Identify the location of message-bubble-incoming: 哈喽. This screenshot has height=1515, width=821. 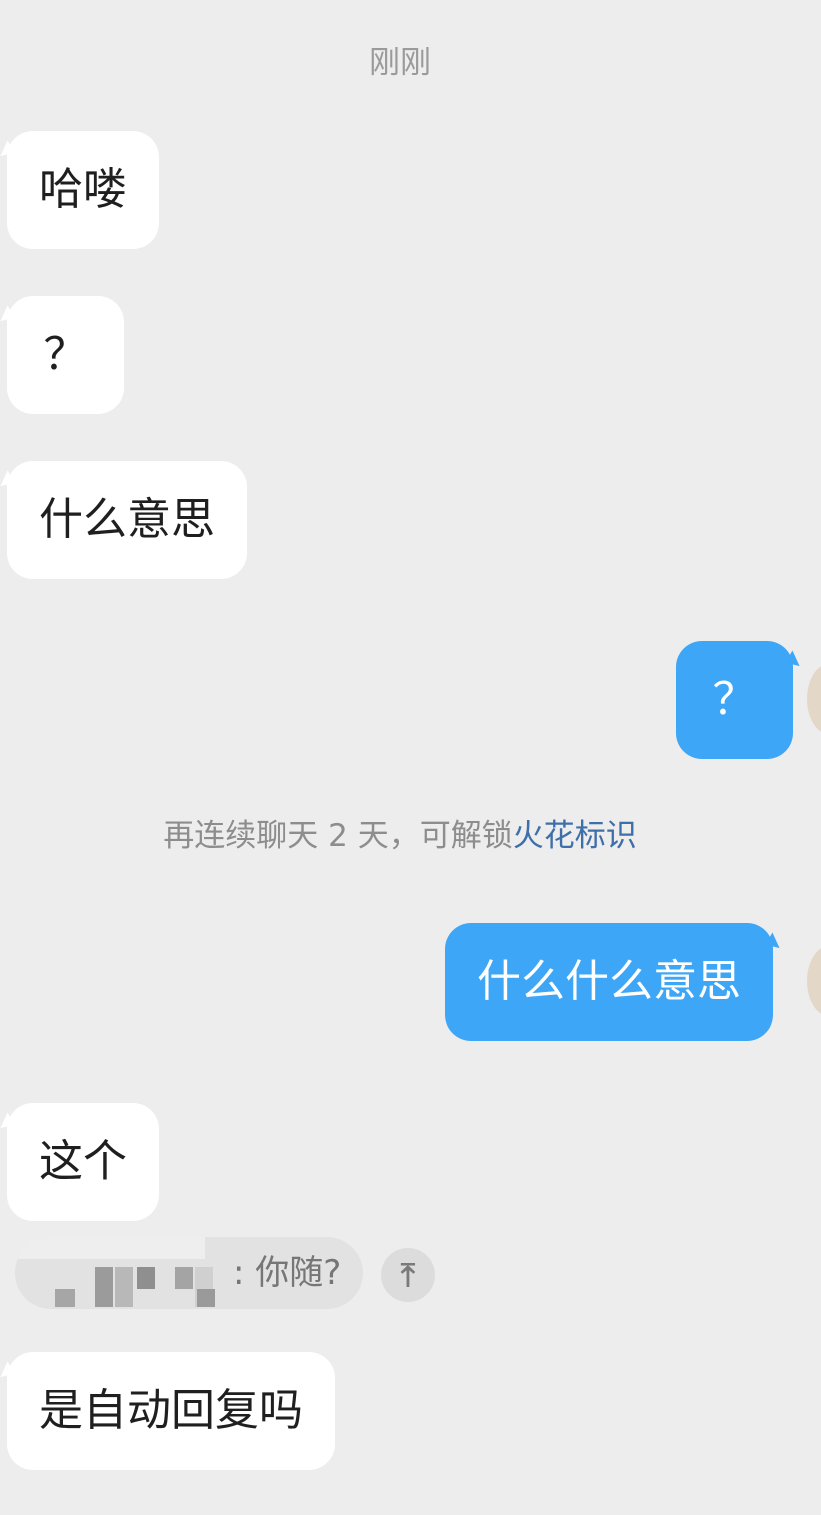
(83, 190).